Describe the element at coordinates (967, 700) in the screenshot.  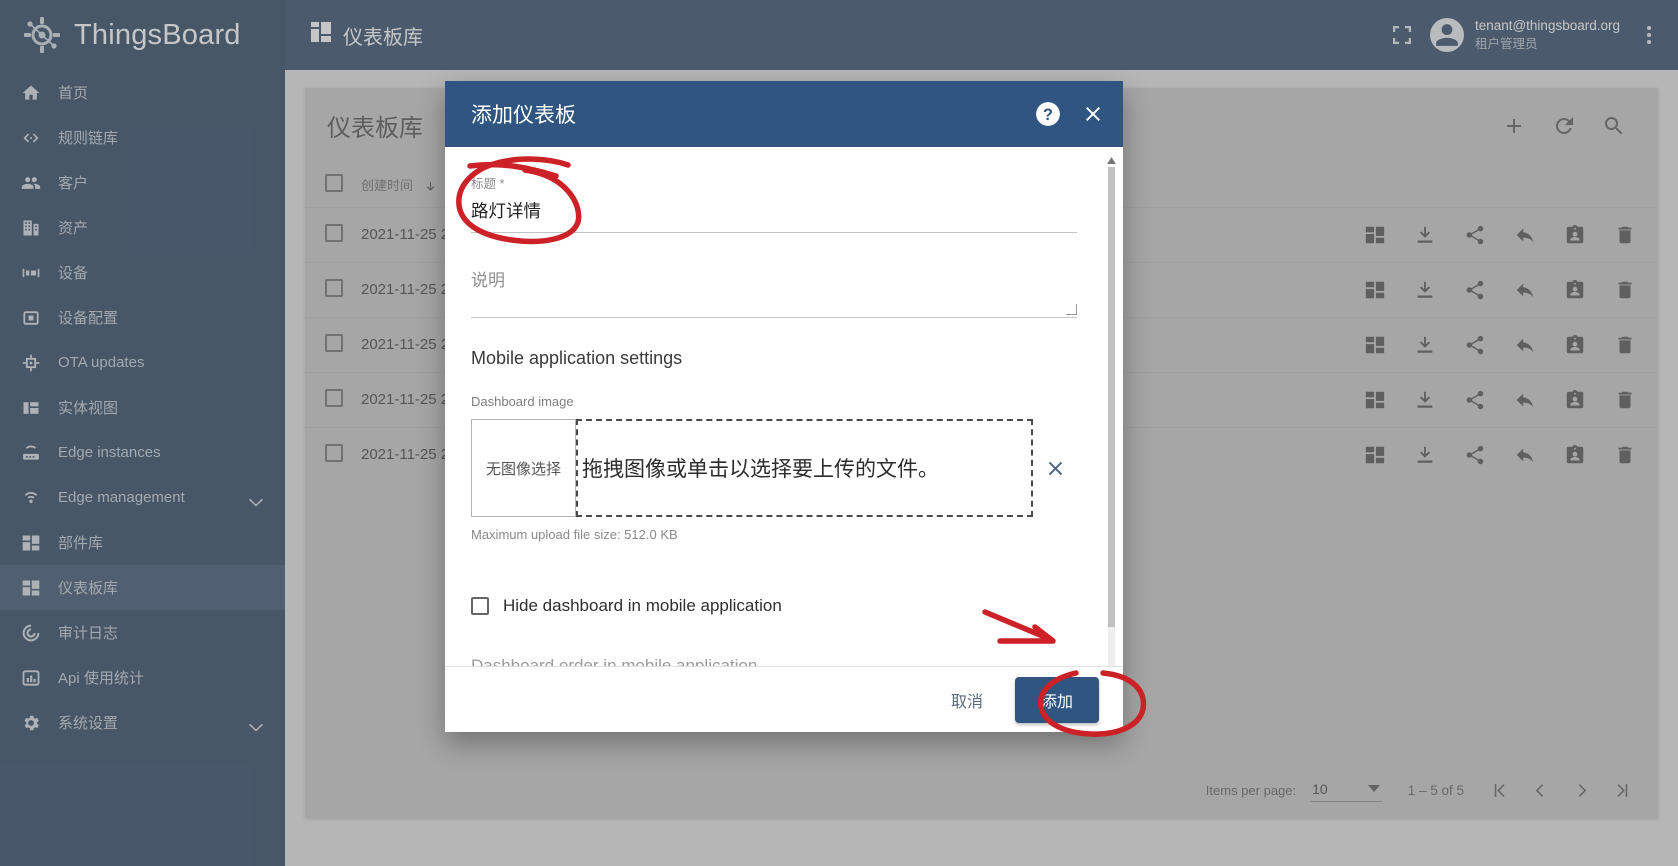
I see `cancel-button: 取消` at that location.